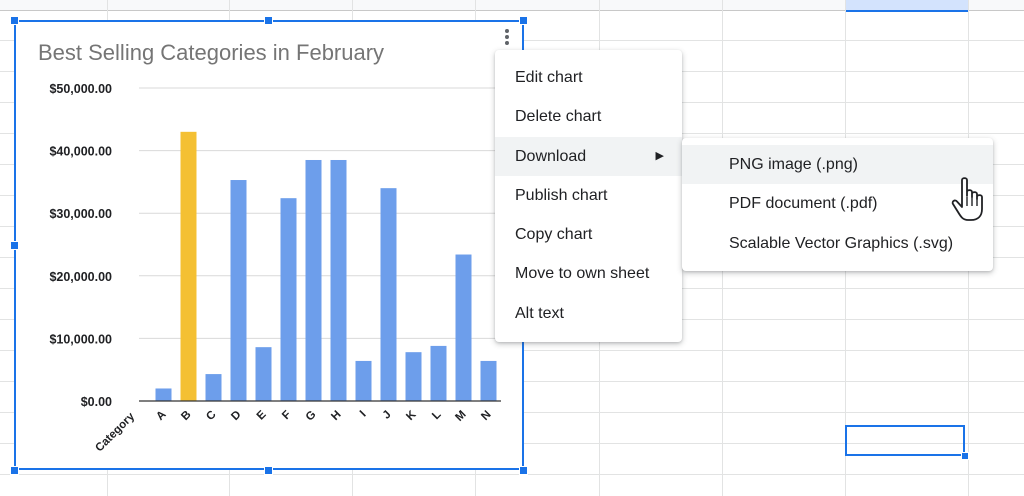 The width and height of the screenshot is (1024, 496). I want to click on menu-item-label: Edit chart, so click(549, 77).